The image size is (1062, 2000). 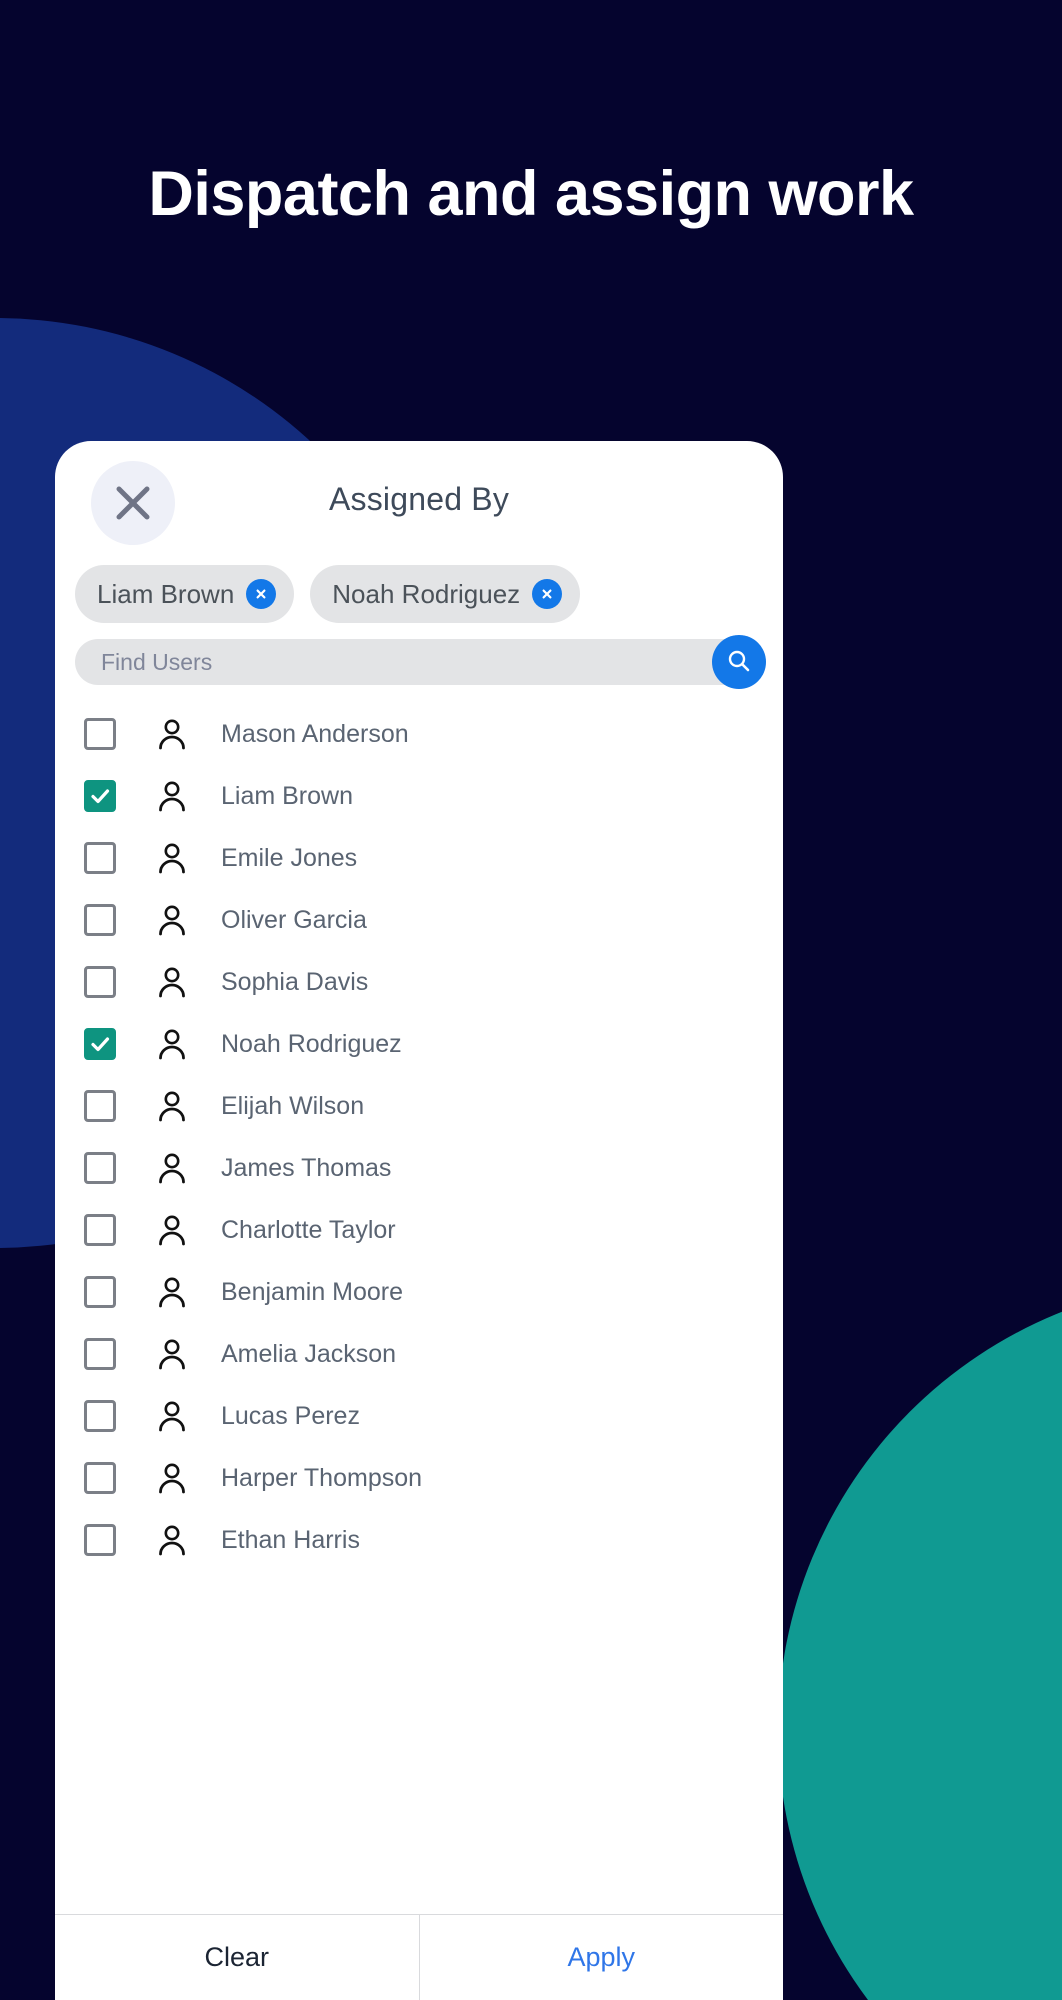 What do you see at coordinates (166, 593) in the screenshot?
I see `chip-label: Liam Brown` at bounding box center [166, 593].